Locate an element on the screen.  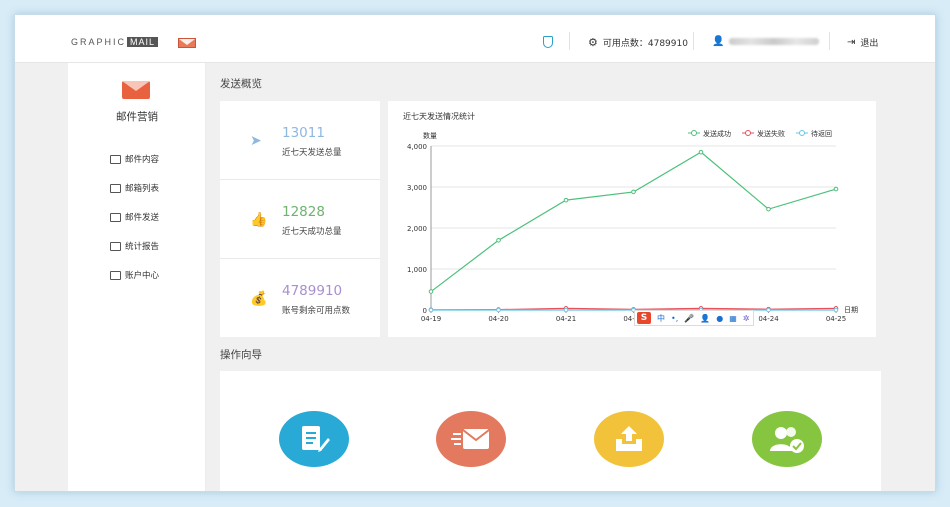
guide-account-users-button is located at coordinates (787, 439).